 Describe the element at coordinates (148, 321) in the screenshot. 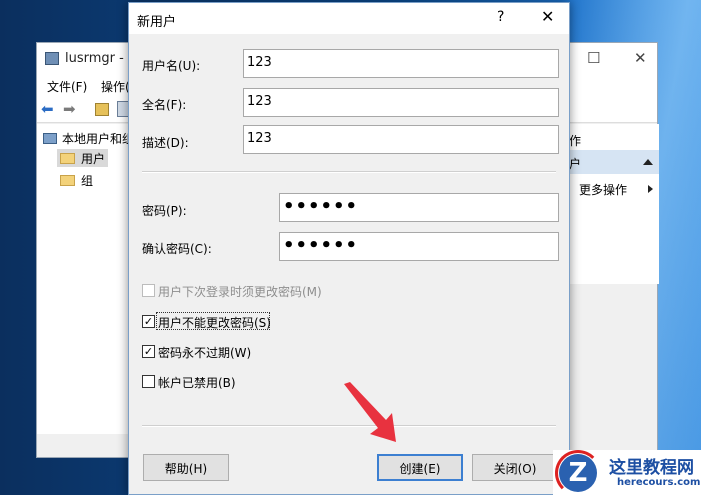

I see `cannot-change-password-checkbox: ✓` at that location.